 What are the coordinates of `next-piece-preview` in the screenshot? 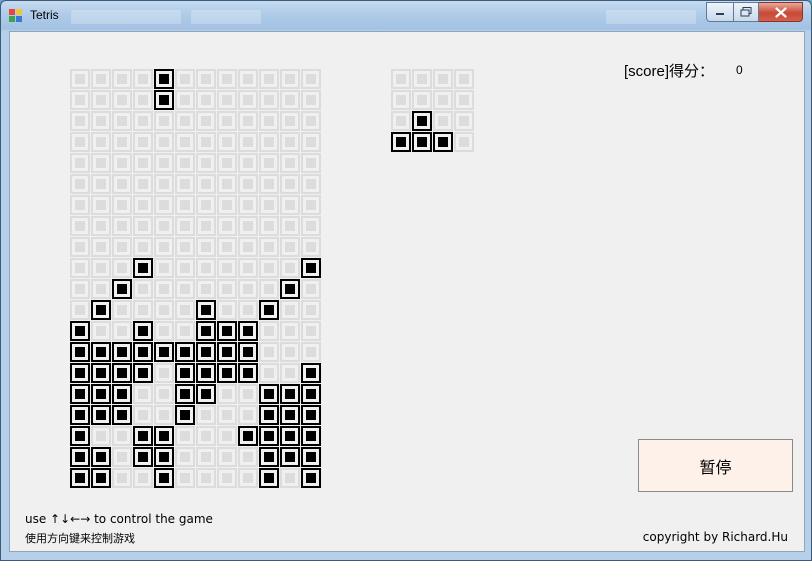 It's located at (432, 110).